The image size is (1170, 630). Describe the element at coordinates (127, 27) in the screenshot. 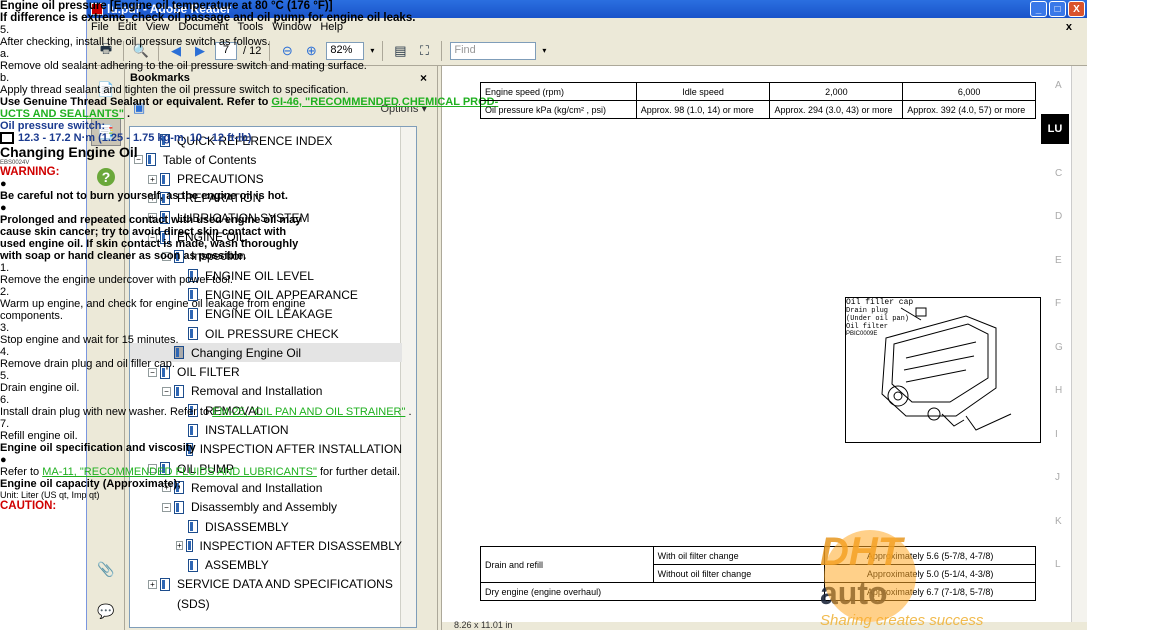

I see `menu-edit: Edit` at that location.